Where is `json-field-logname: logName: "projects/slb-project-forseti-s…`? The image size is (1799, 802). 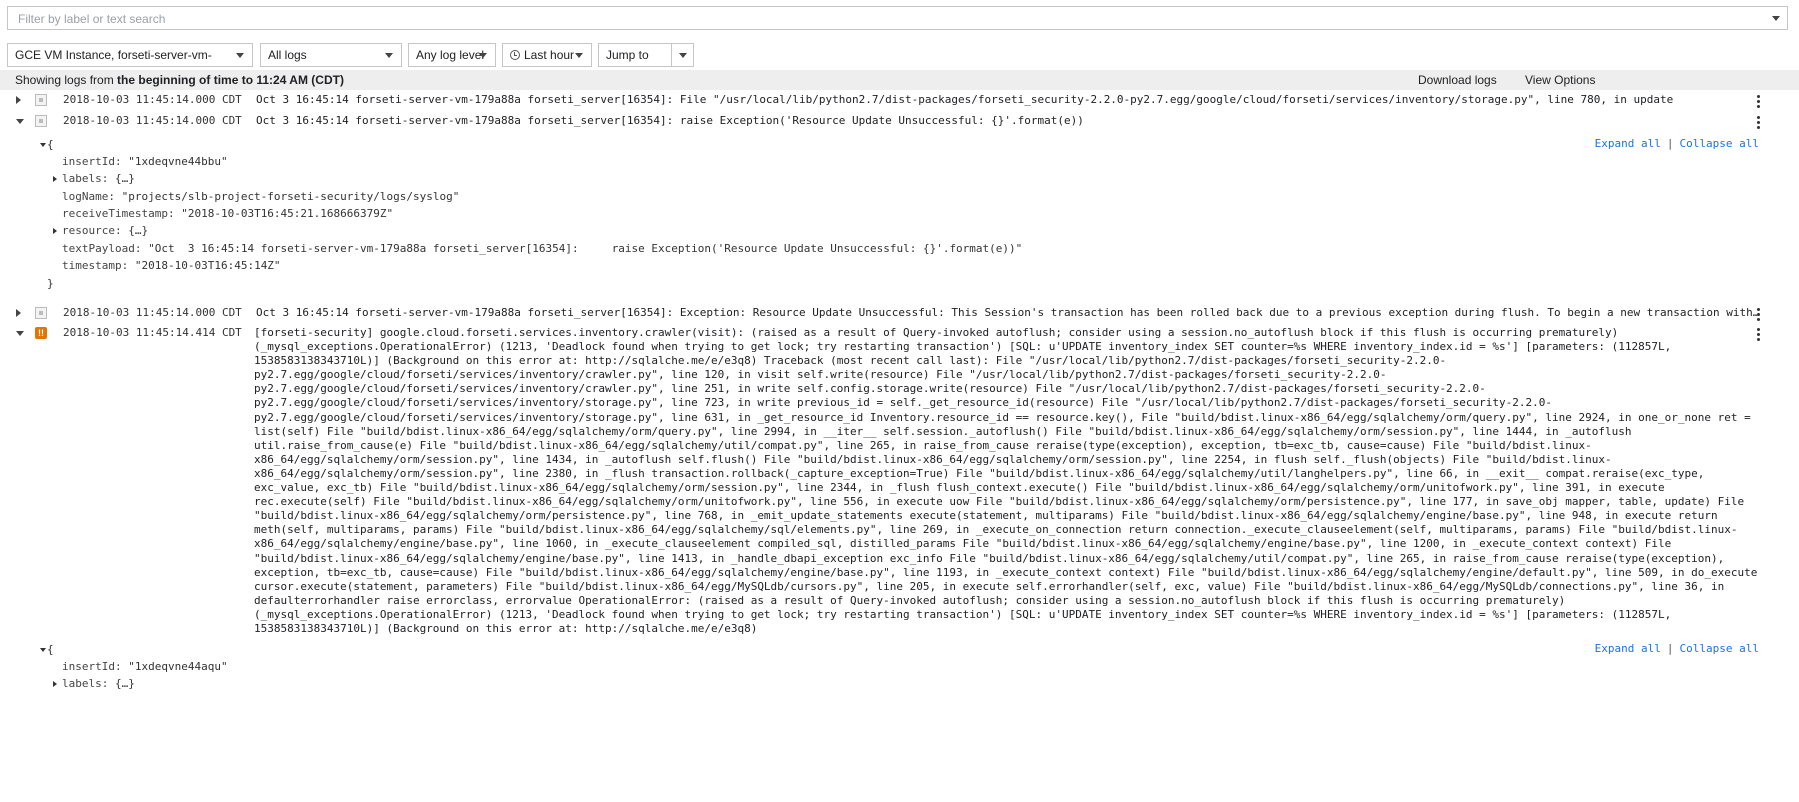
json-field-logname: logName: "projects/slb-project-forseti-s… is located at coordinates (261, 196).